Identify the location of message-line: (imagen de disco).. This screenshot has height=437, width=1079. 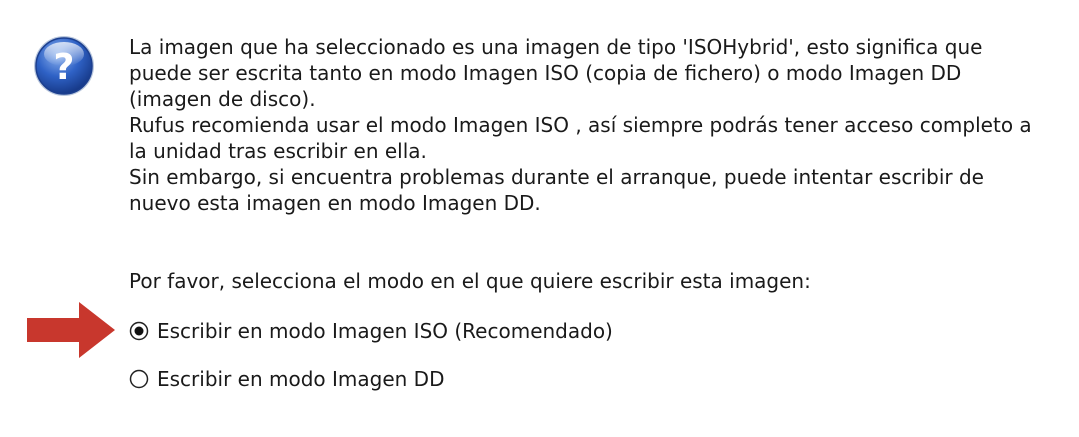
(222, 99).